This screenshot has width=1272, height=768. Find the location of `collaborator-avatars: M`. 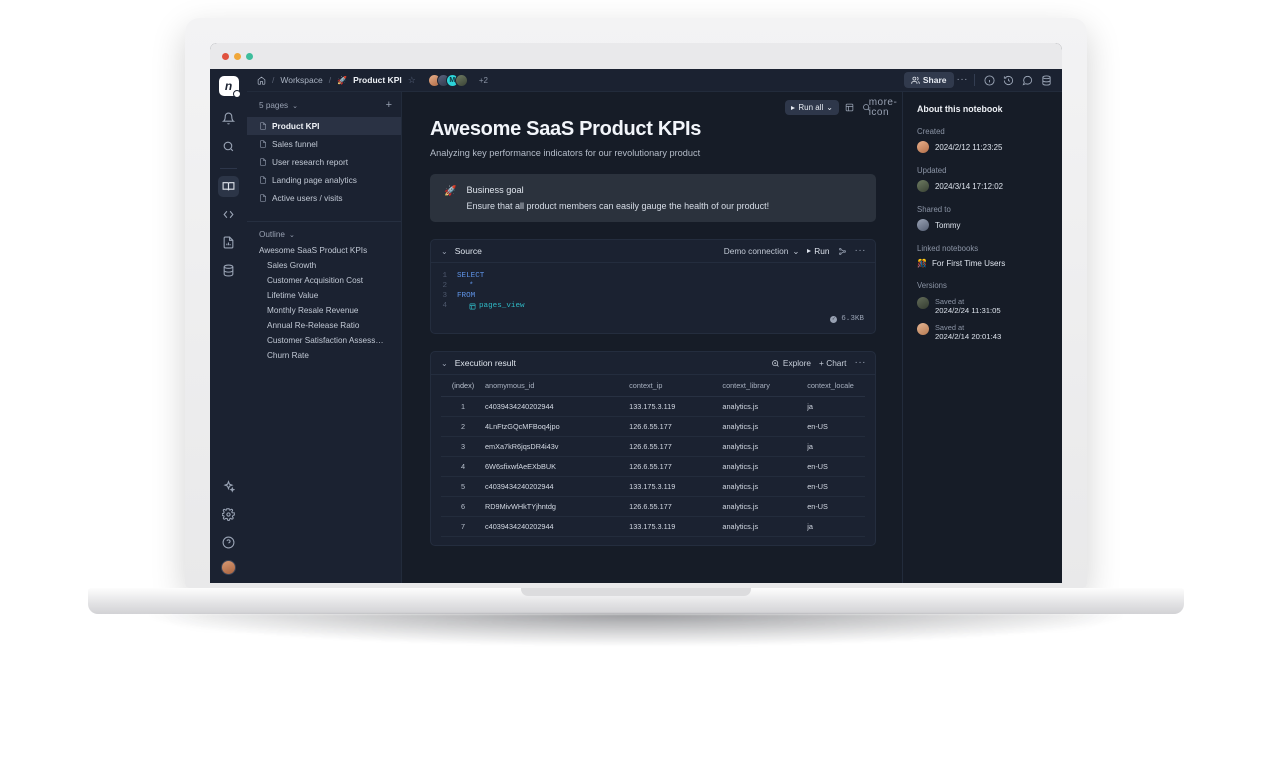

collaborator-avatars: M is located at coordinates (447, 80).